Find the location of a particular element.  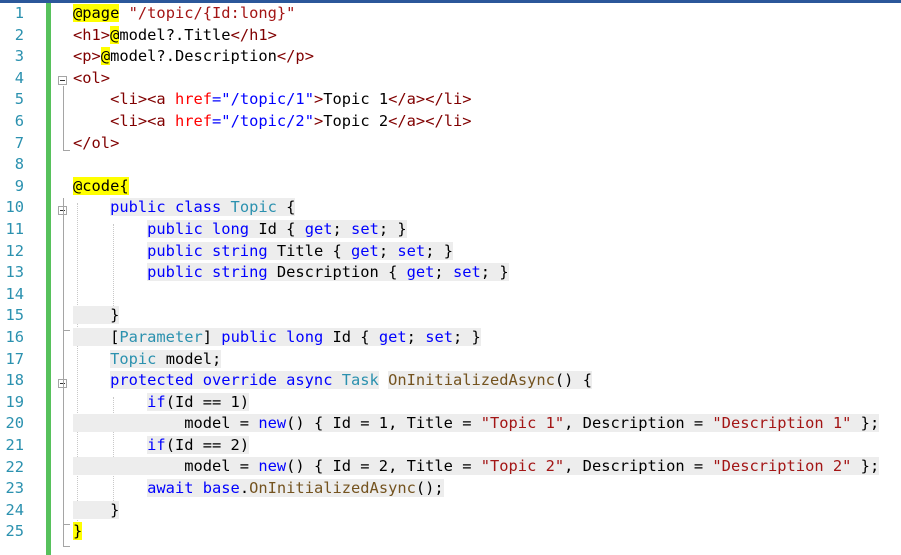

code-line: [Parameter] public long Id { get; set; } is located at coordinates (476, 338).